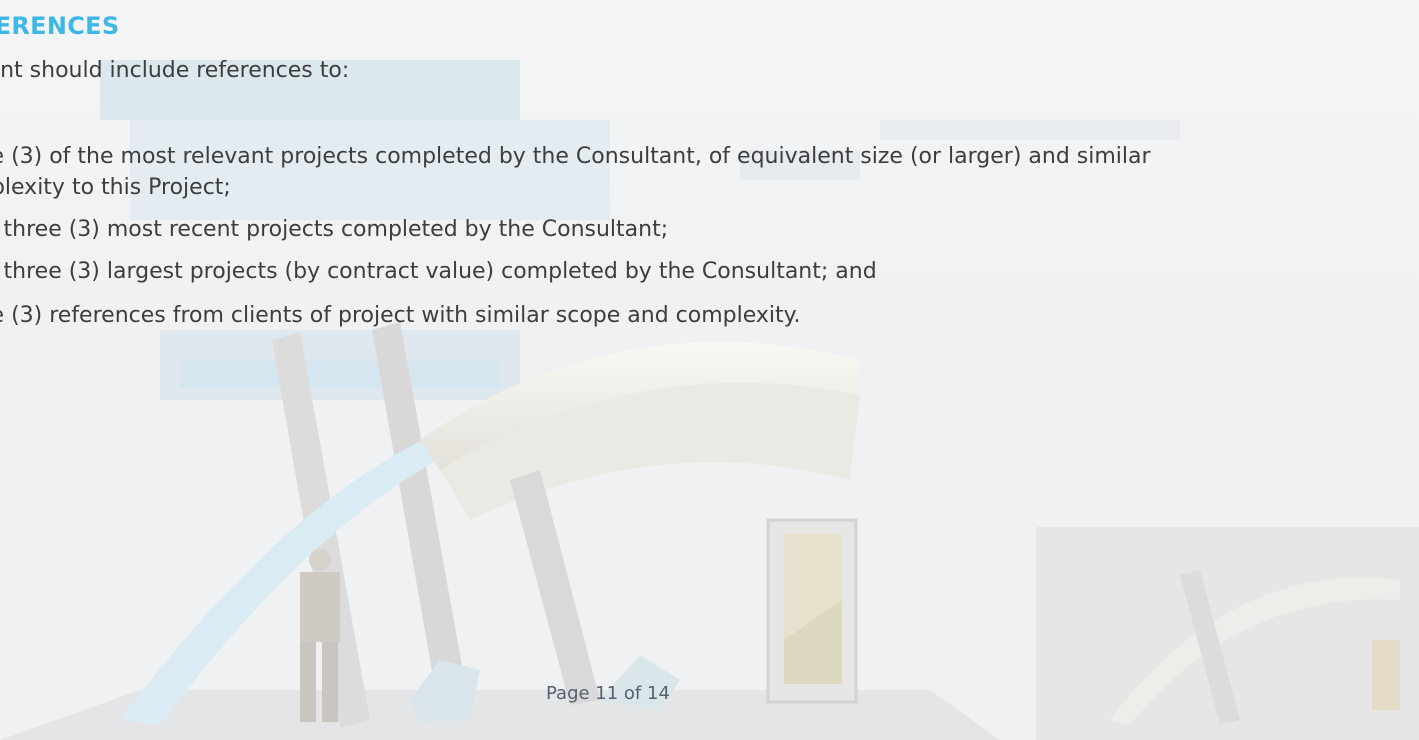 The height and width of the screenshot is (740, 1419). I want to click on section-heading: FERENCES, so click(60, 26).